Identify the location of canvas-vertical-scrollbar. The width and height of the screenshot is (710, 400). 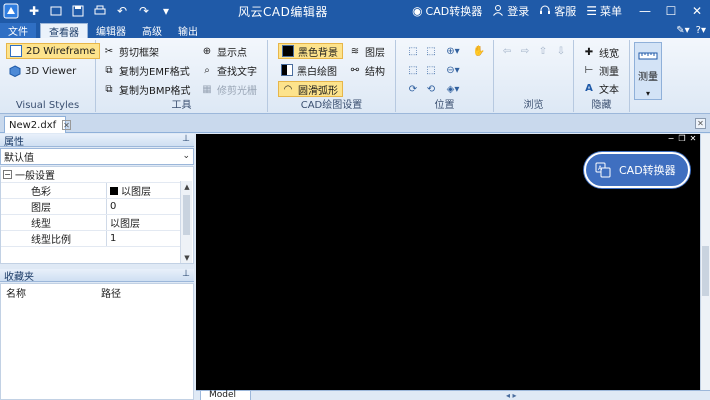
(705, 262).